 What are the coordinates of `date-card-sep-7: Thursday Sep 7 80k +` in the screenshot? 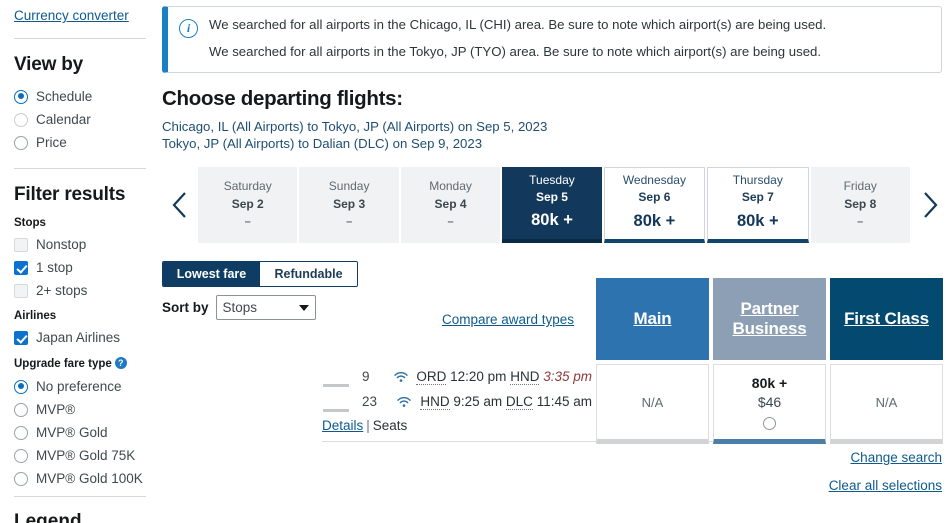 It's located at (758, 205).